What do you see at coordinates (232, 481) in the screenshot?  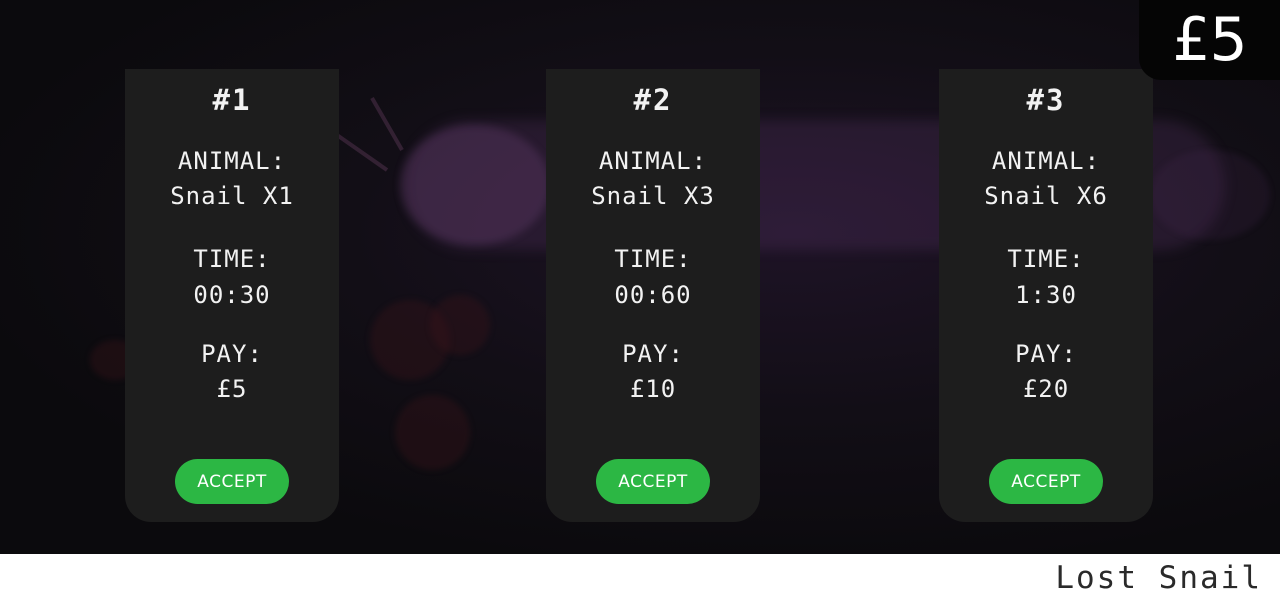 I see `accept-button-1: ACCEPT` at bounding box center [232, 481].